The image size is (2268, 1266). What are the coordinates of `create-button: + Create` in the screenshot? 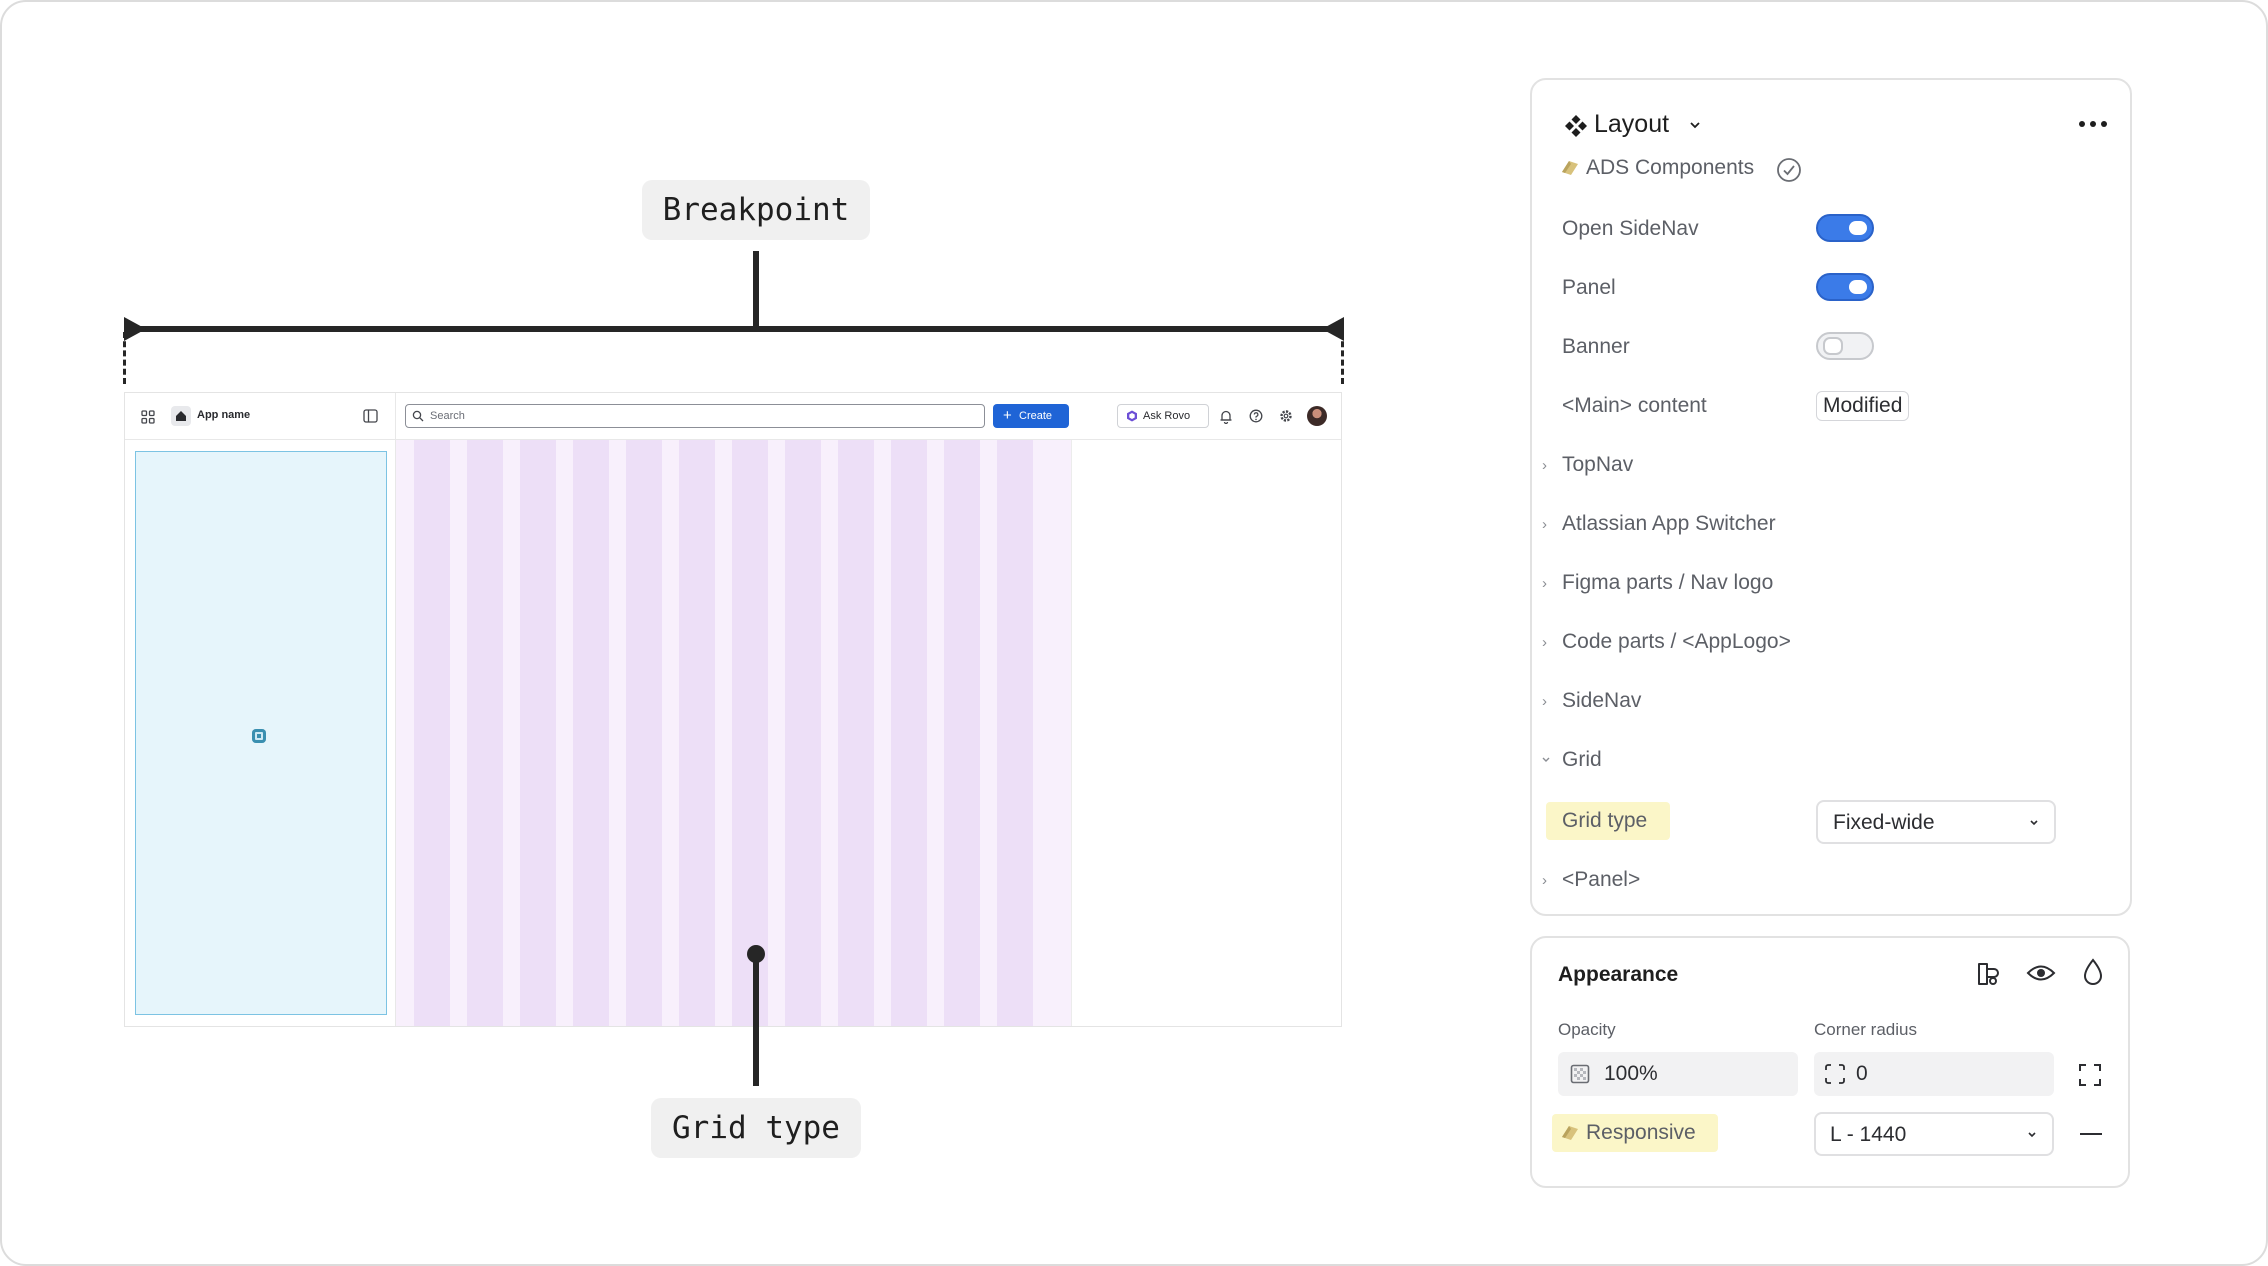 It's located at (1031, 416).